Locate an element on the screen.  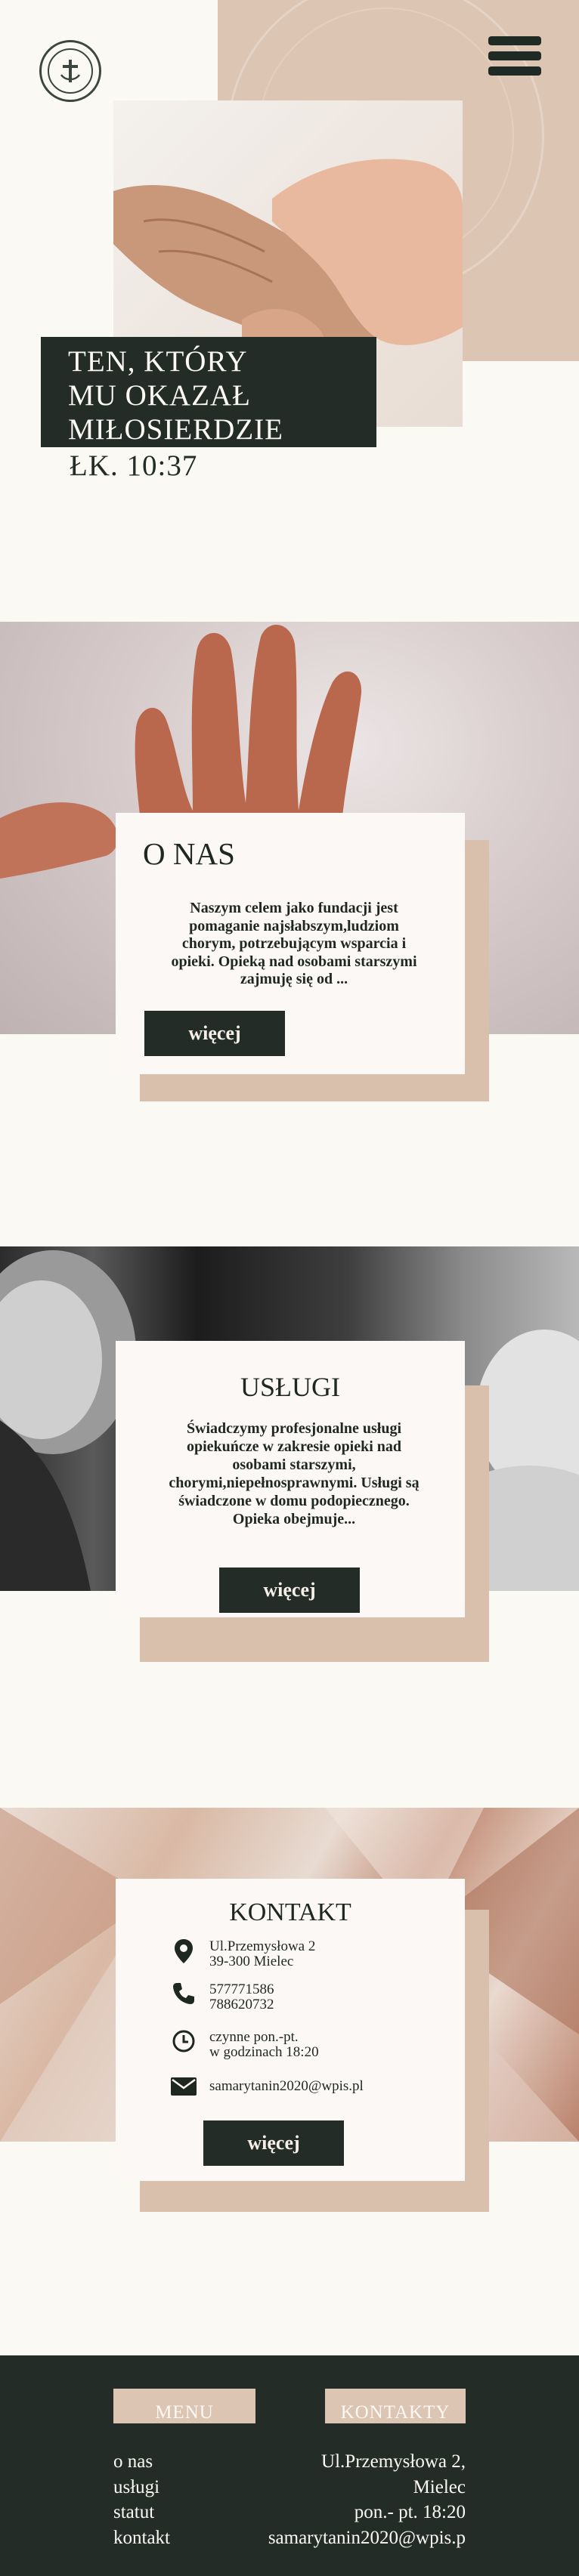
footer-contact-heading: KONTAKTY is located at coordinates (395, 2406).